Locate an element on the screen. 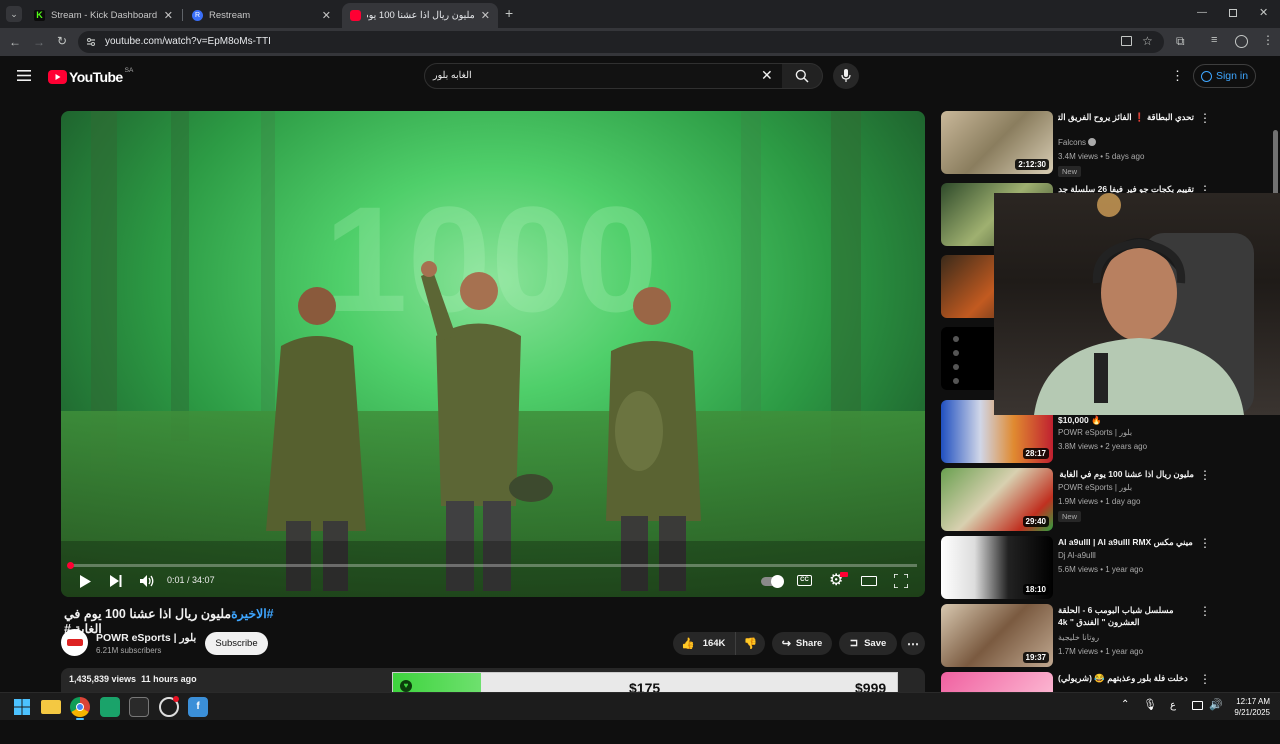  save-button: ⊐ Save is located at coordinates (868, 643).